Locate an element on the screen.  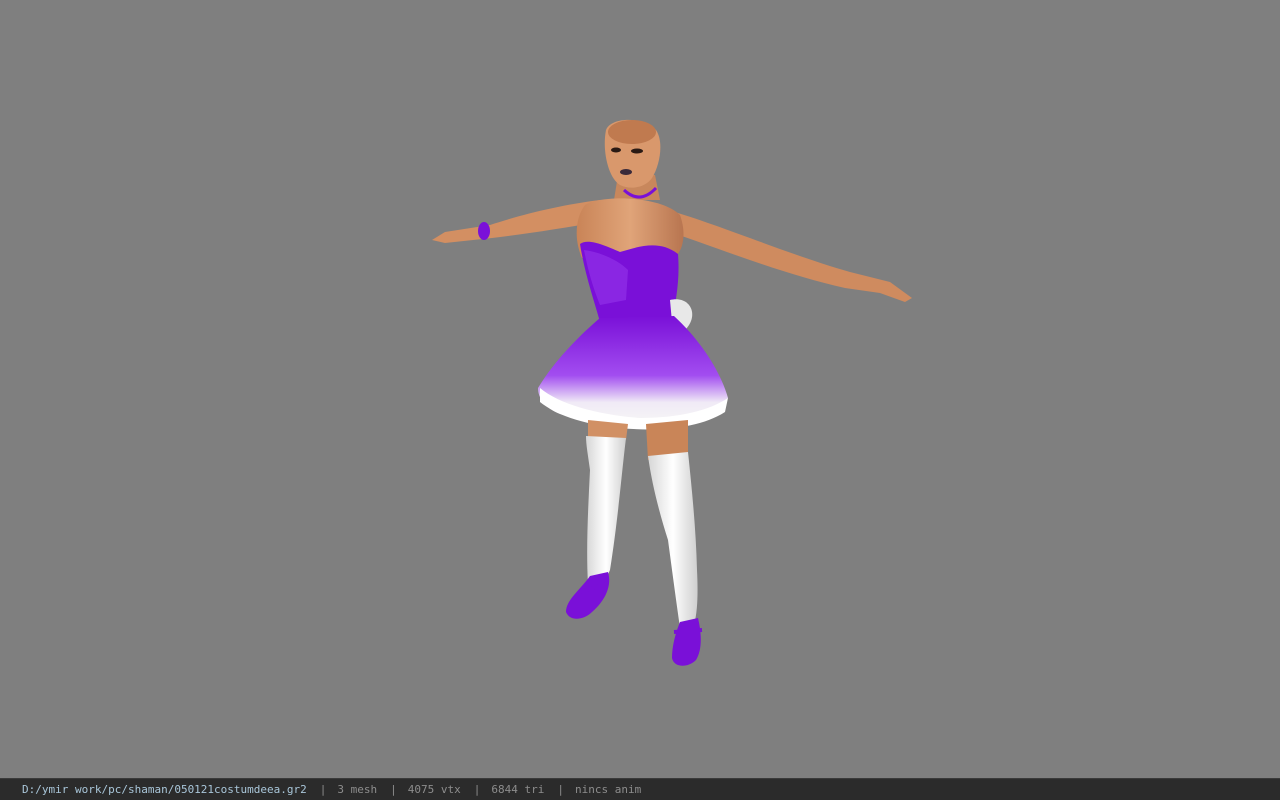
eye-right is located at coordinates (637, 151).